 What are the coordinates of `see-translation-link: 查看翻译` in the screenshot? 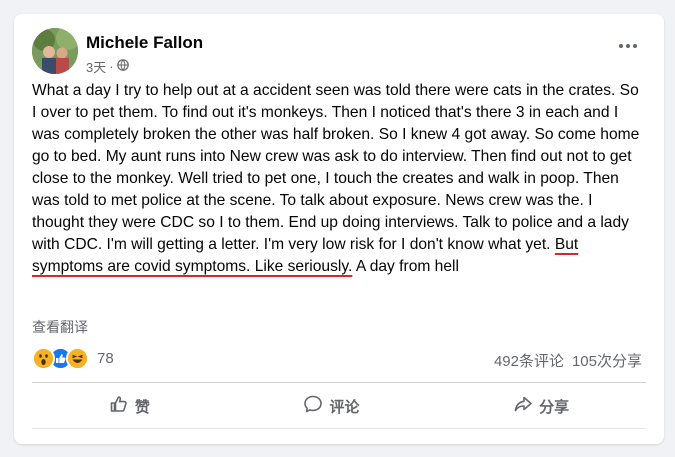 It's located at (60, 327).